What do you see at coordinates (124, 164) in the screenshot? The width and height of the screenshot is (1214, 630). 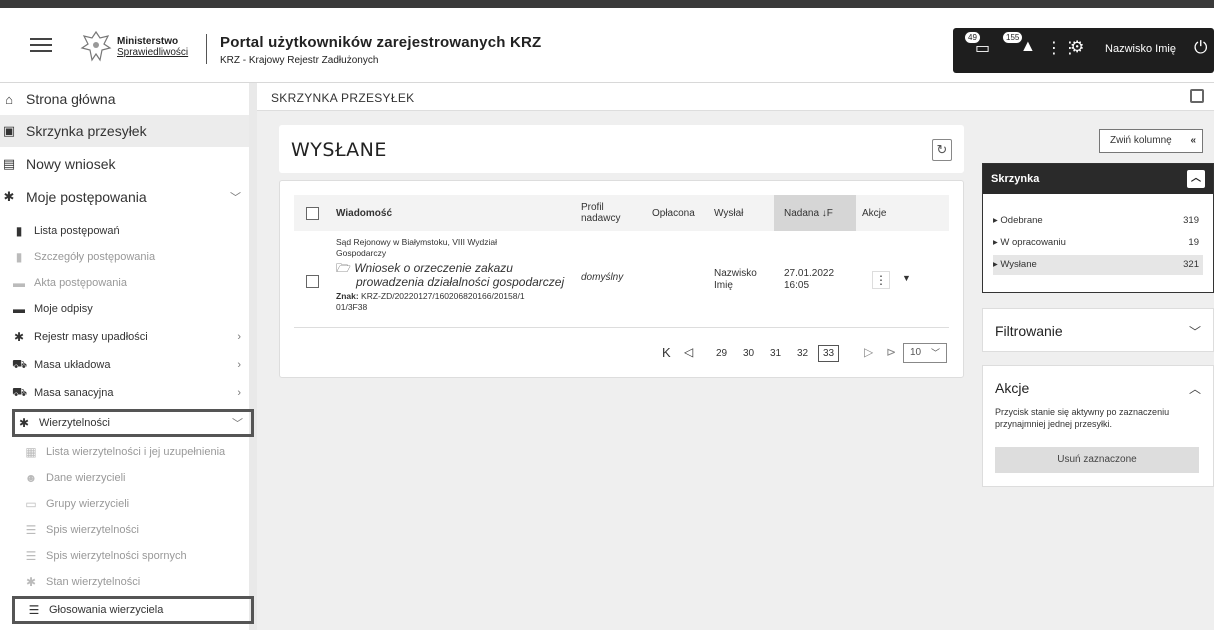 I see `sidebar-item-new-request: ▤ Nowy wniosek` at bounding box center [124, 164].